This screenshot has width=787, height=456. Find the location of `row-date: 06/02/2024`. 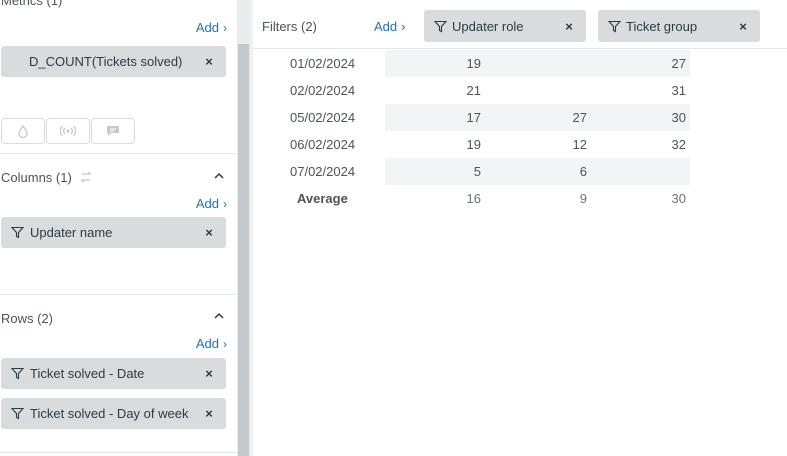

row-date: 06/02/2024 is located at coordinates (323, 144).